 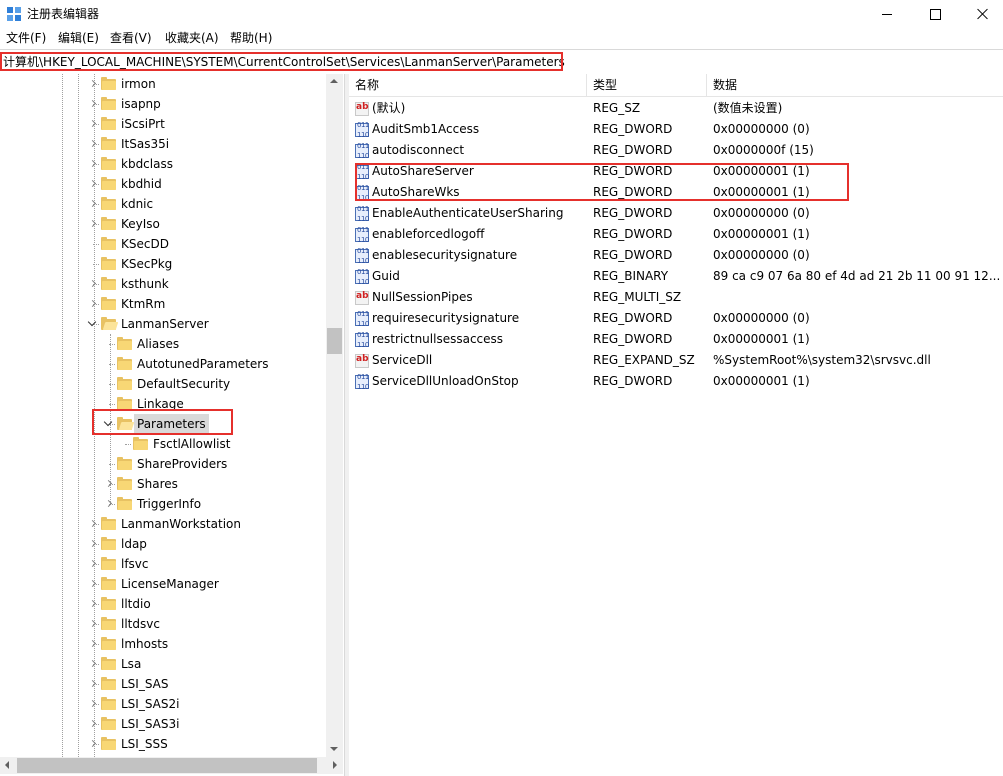 What do you see at coordinates (981, 14) in the screenshot?
I see `close-button` at bounding box center [981, 14].